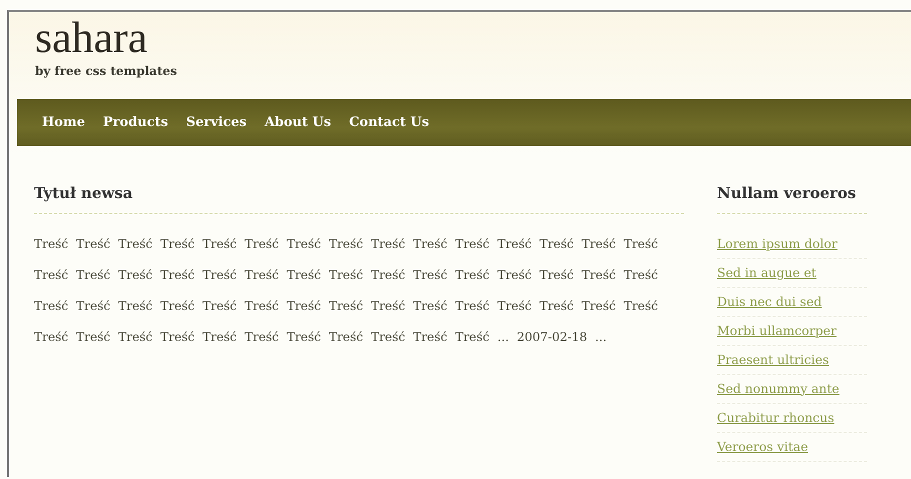  Describe the element at coordinates (63, 122) in the screenshot. I see `nav-link: Home` at that location.